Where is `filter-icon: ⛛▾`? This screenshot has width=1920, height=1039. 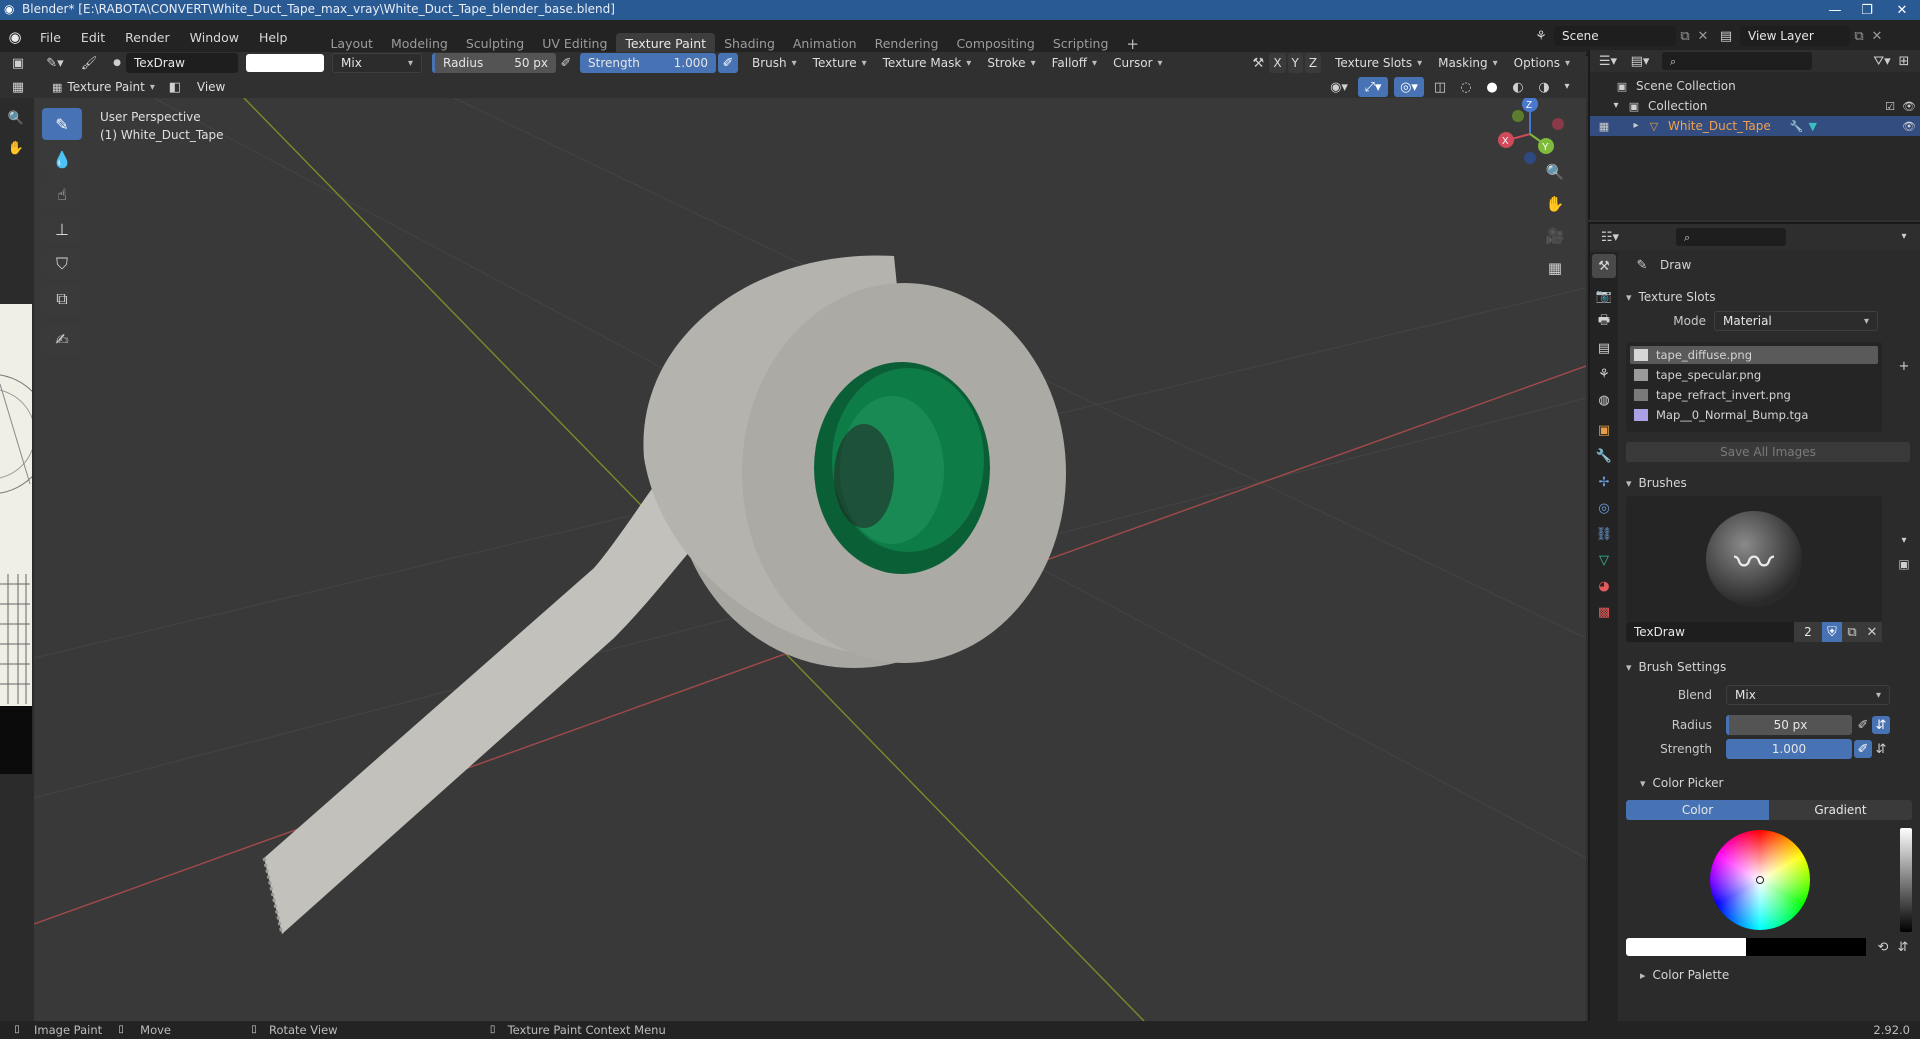 filter-icon: ⛛▾ is located at coordinates (1882, 61).